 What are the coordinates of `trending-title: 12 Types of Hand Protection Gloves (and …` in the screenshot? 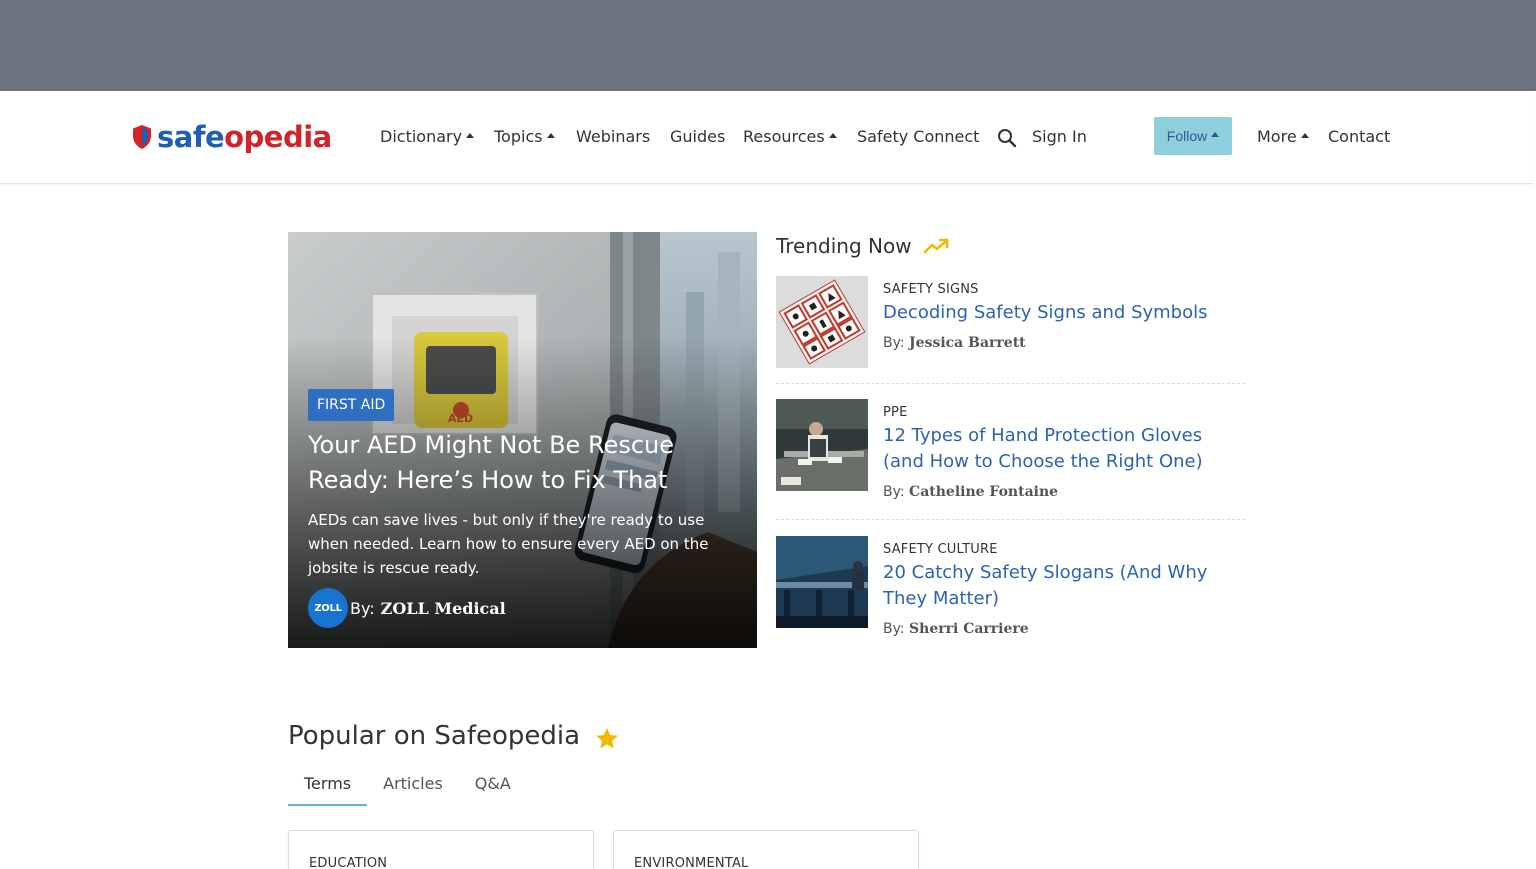 It's located at (1058, 449).